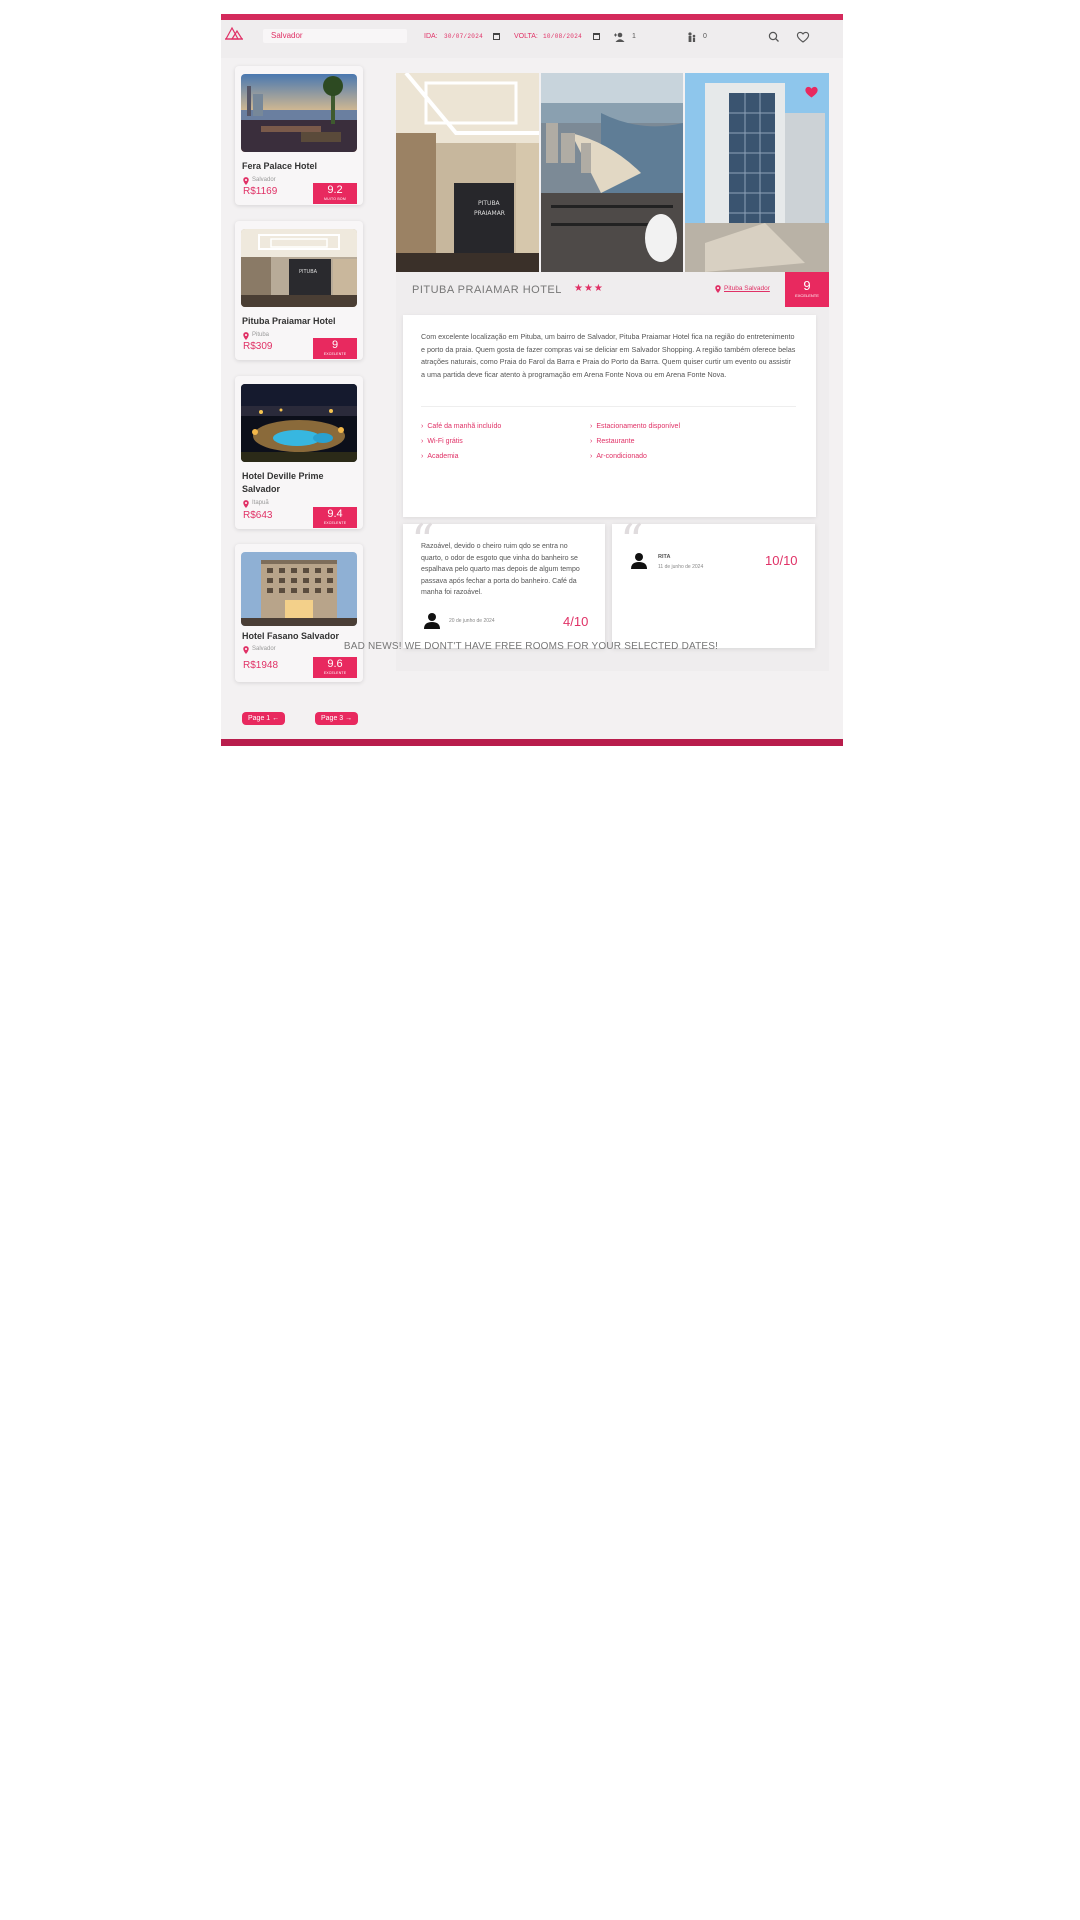 The image size is (1080, 1920). I want to click on hotel-name: Pituba Praiamar Hotel, so click(297, 321).